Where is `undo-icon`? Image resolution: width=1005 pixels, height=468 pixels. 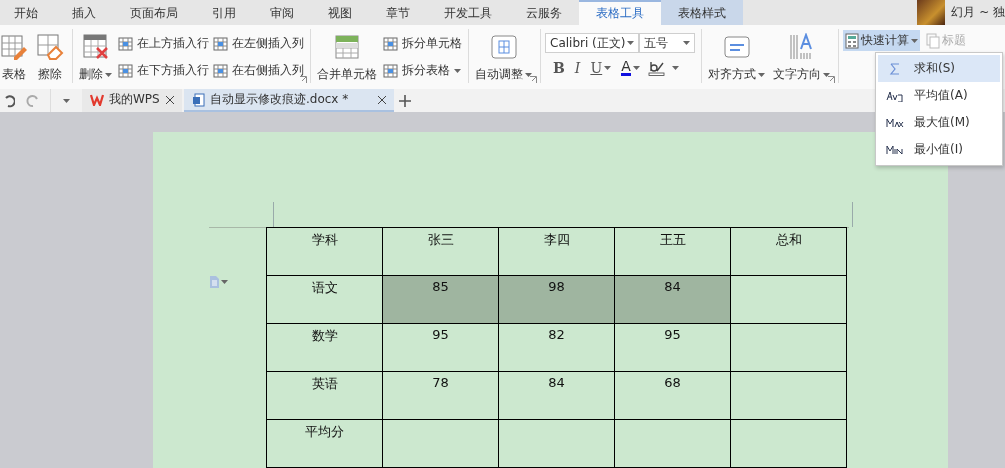 undo-icon is located at coordinates (10, 100).